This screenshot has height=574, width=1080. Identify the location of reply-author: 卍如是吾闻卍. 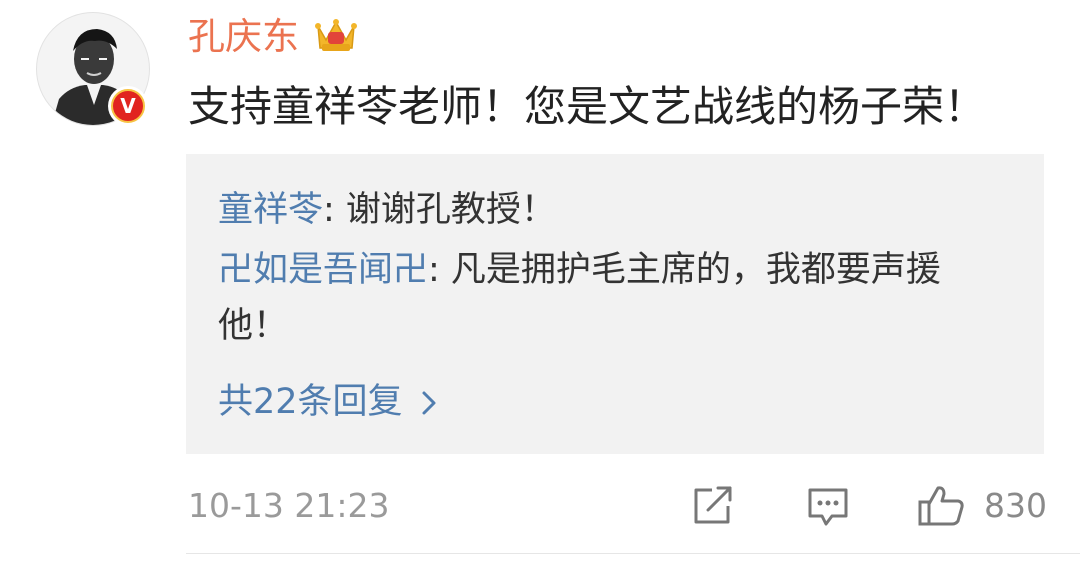
(323, 270).